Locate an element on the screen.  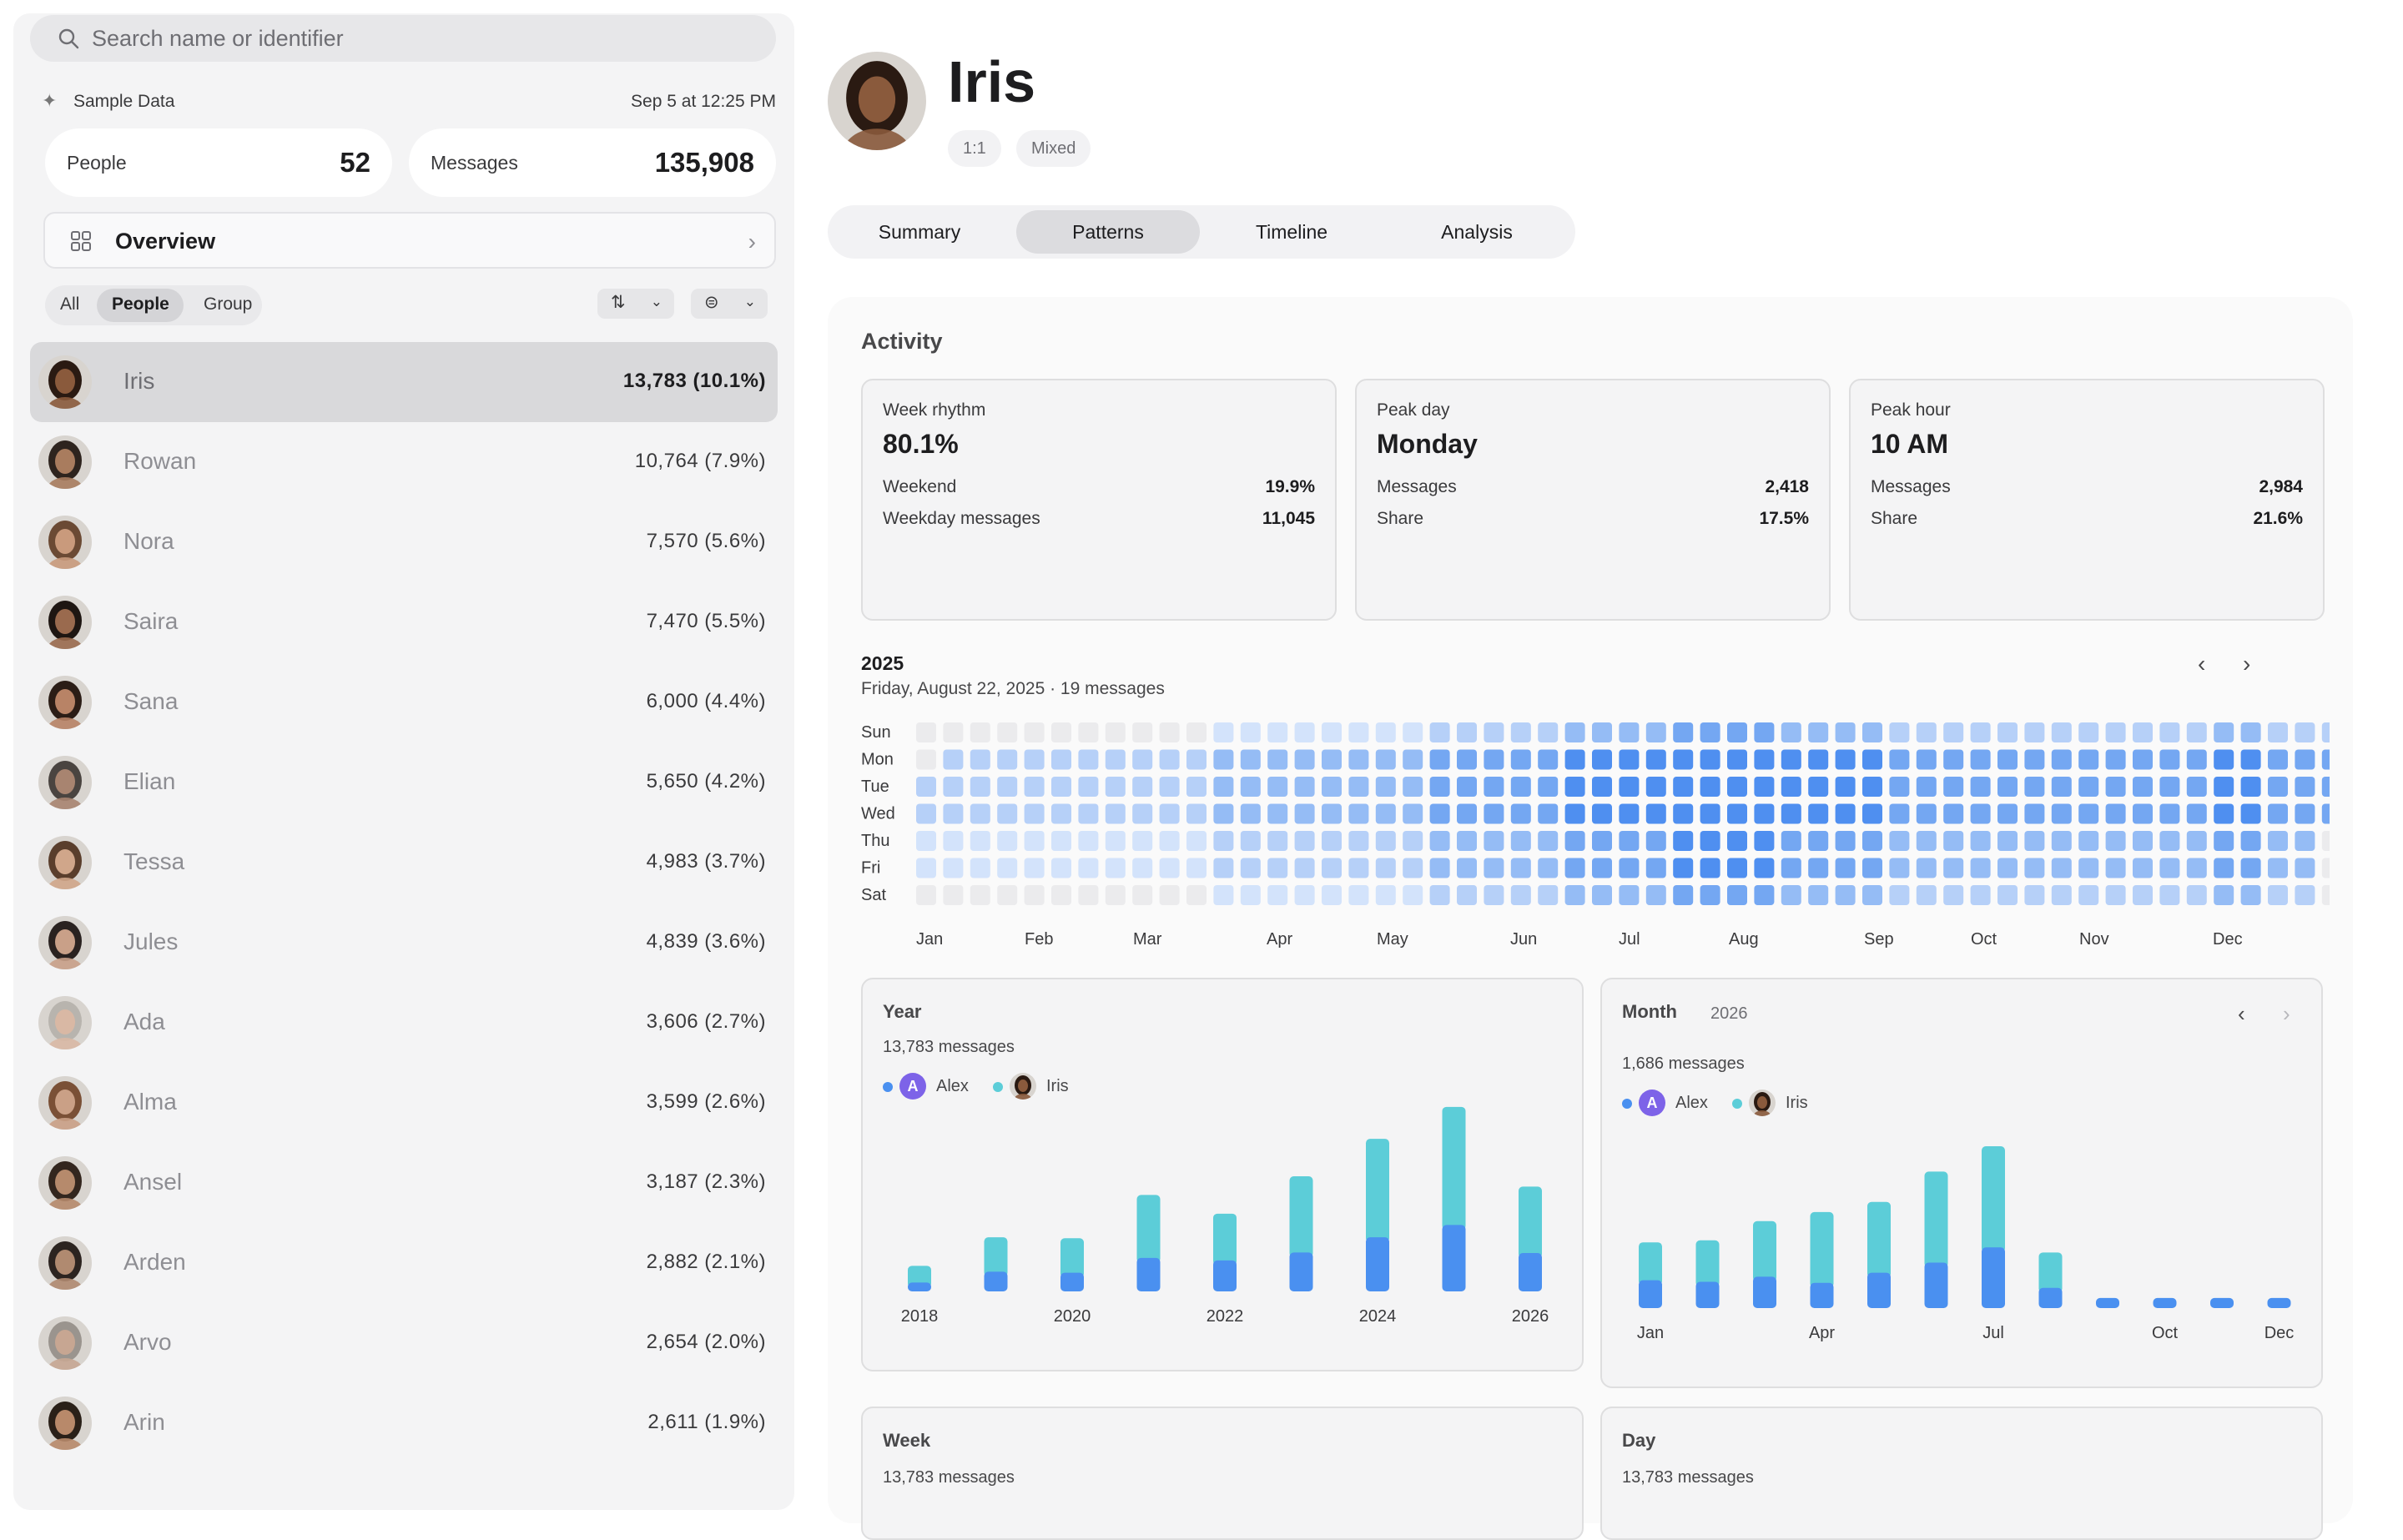
search-input is located at coordinates (425, 38).